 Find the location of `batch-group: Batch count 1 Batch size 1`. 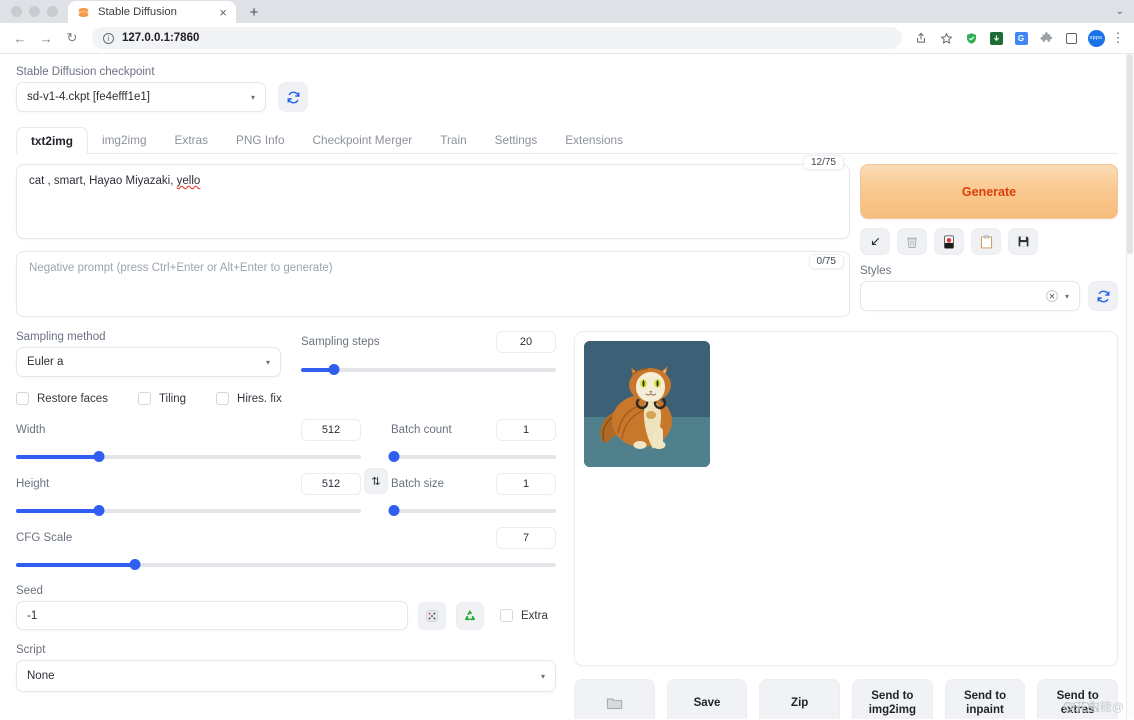

batch-group: Batch count 1 Batch size 1 is located at coordinates (472, 468).